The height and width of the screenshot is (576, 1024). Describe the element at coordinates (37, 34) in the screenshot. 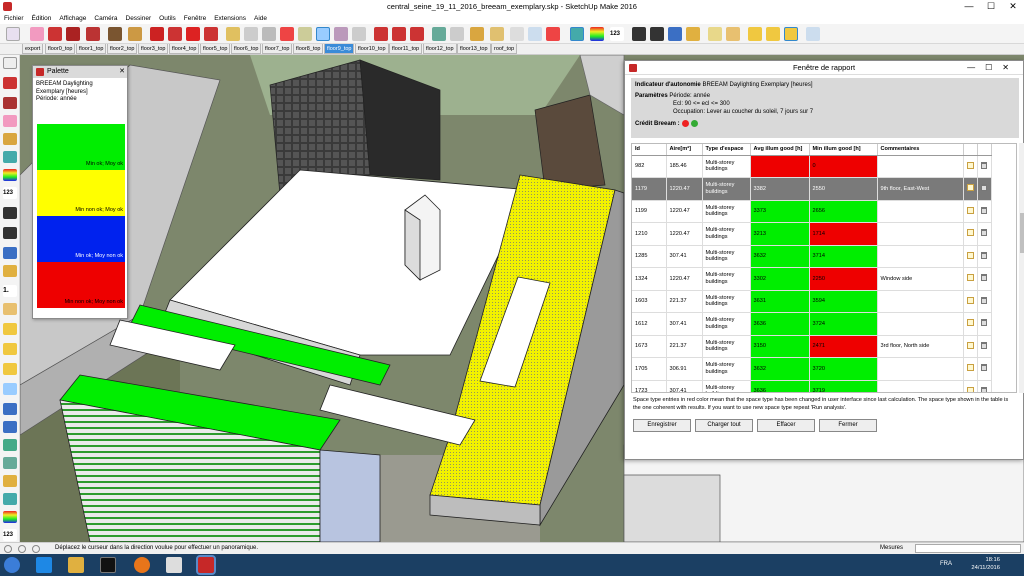

I see `eraser-tool-icon` at that location.